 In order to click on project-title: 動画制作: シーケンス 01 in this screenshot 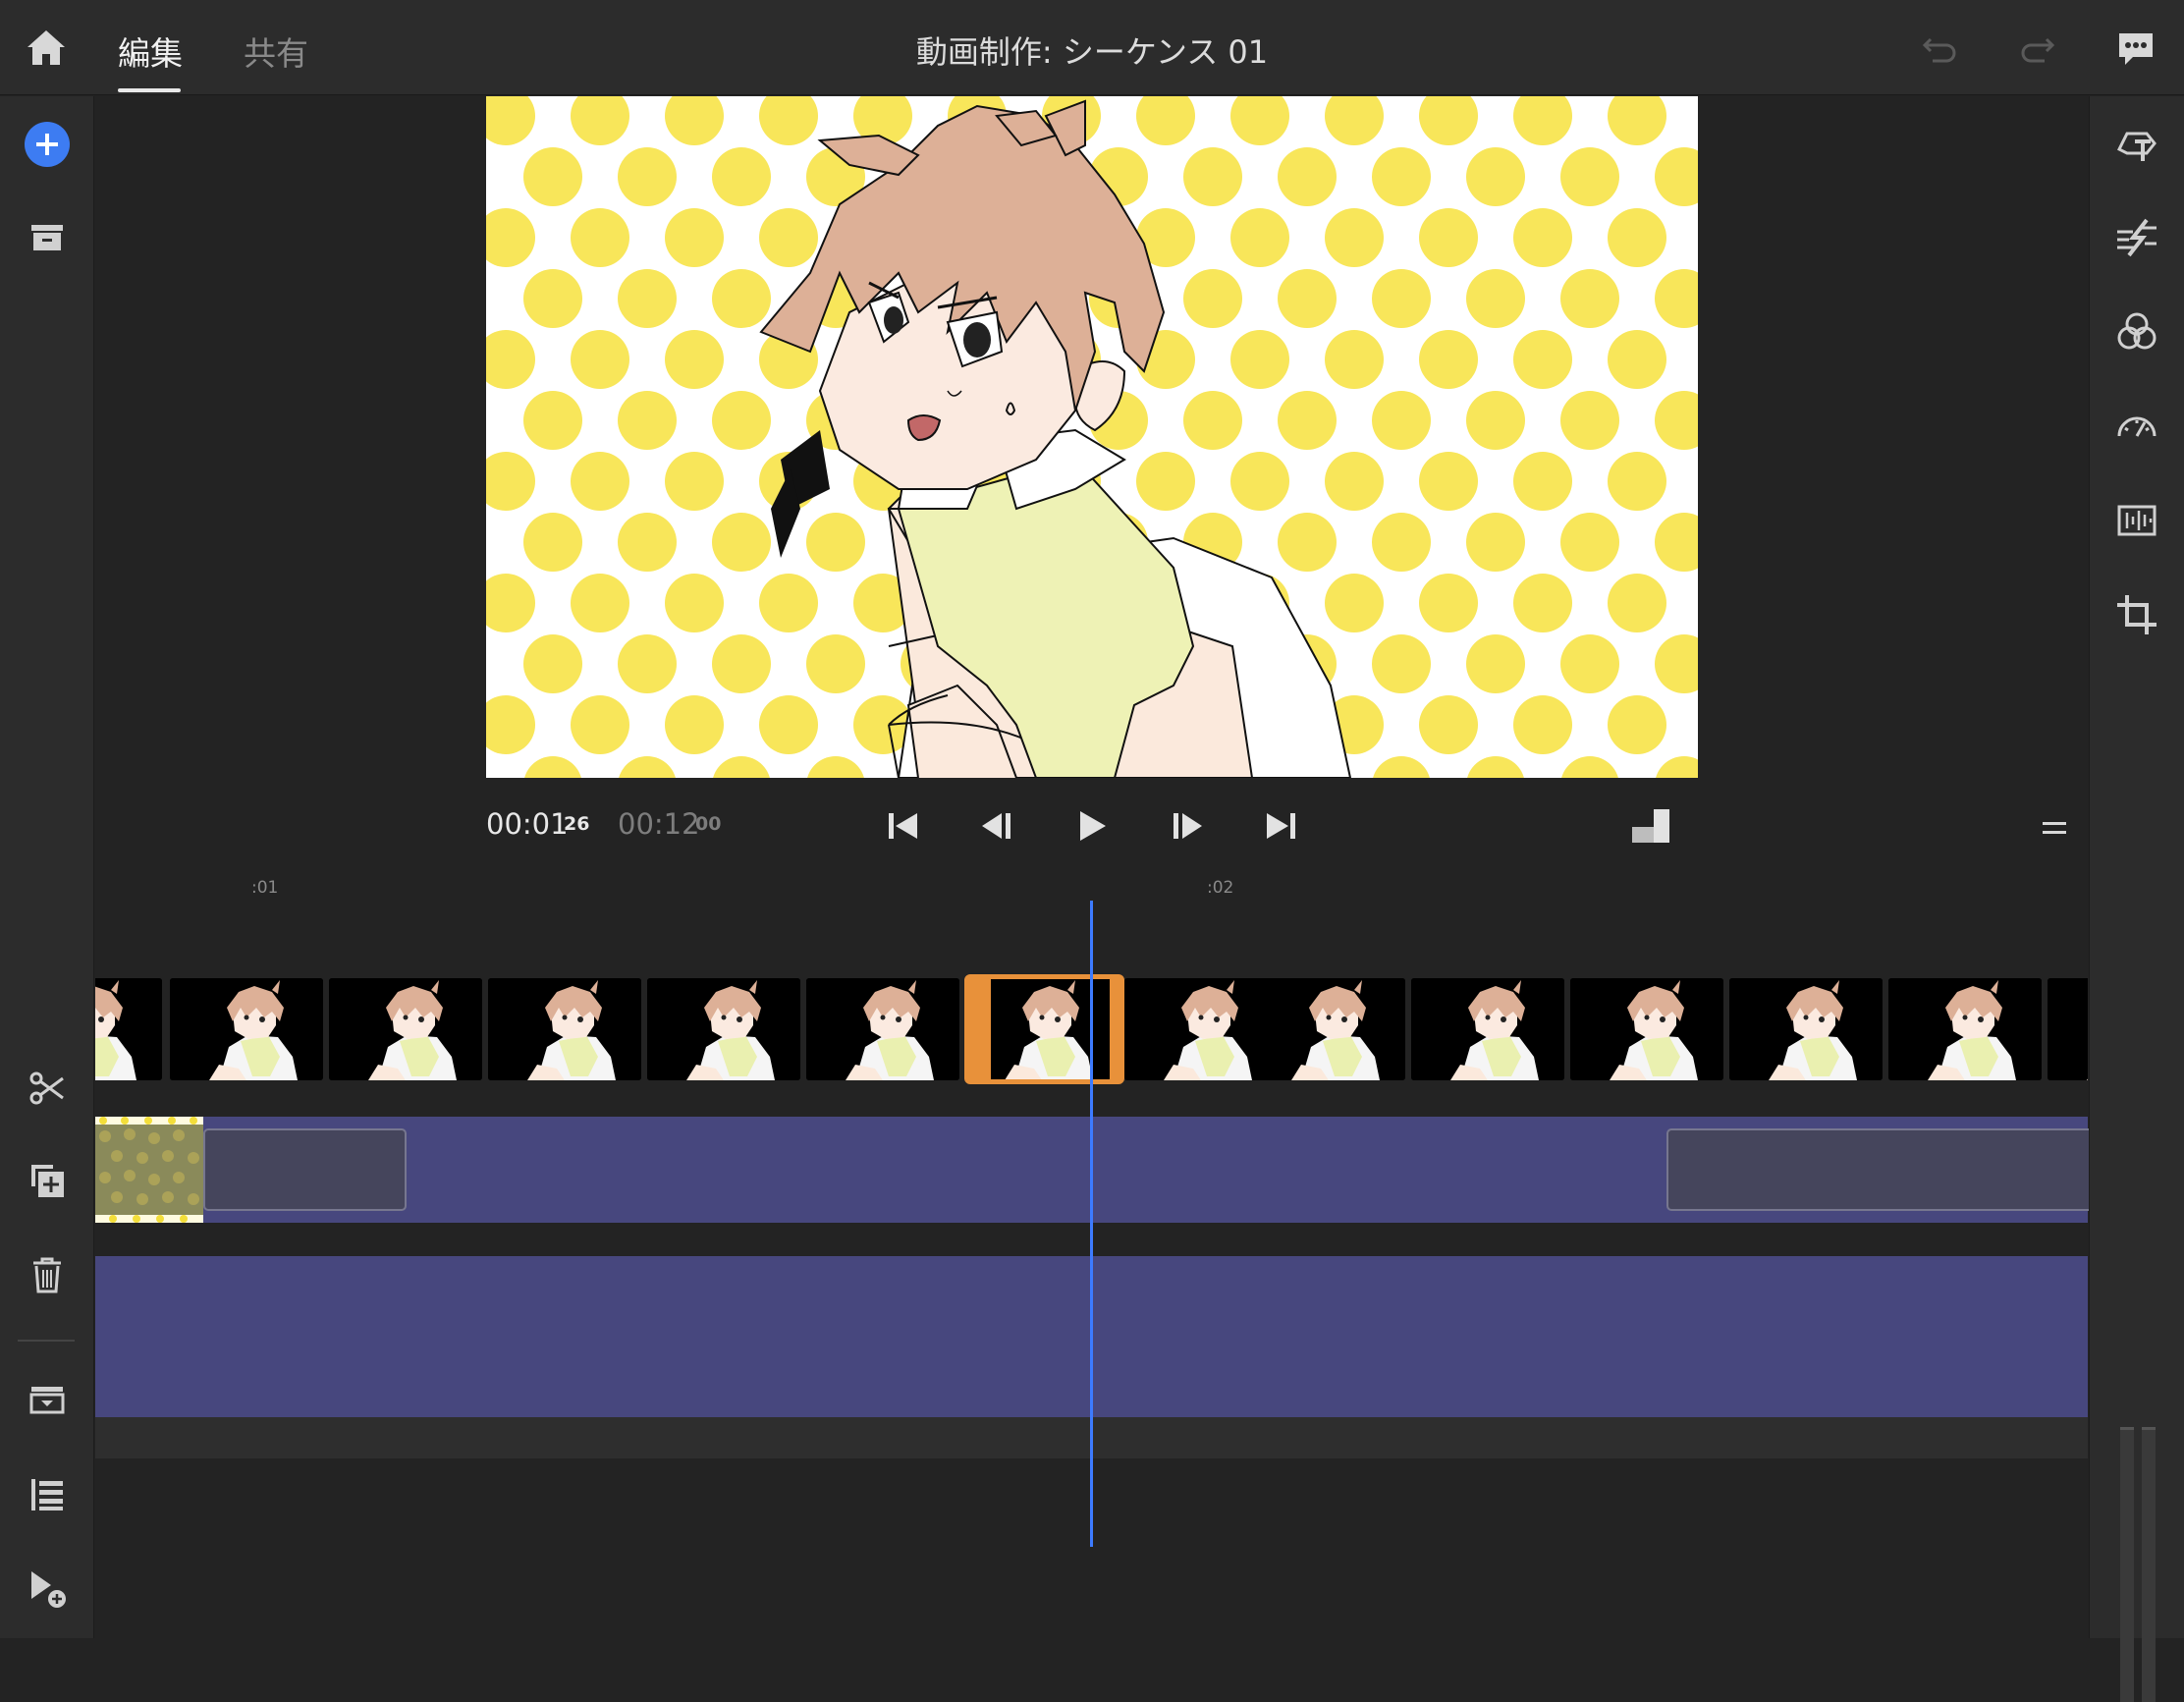, I will do `click(1092, 52)`.